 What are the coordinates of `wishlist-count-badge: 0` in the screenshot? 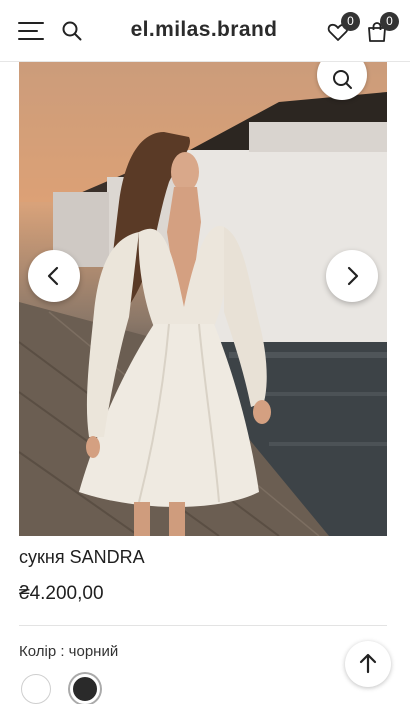 It's located at (350, 21).